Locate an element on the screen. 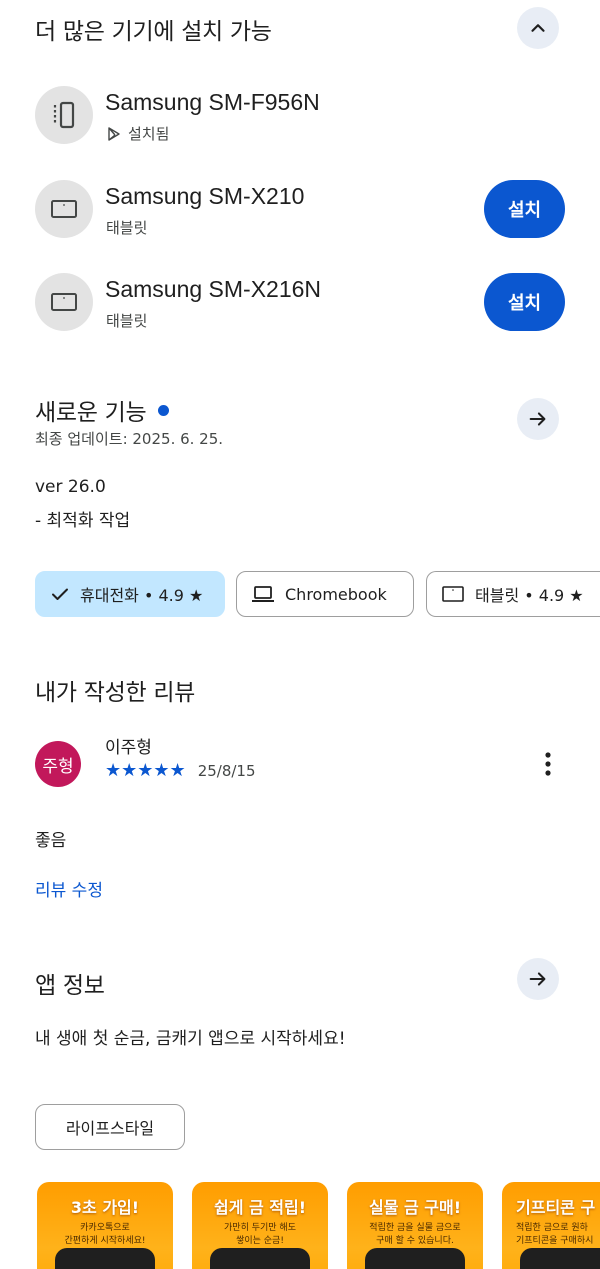 Image resolution: width=600 pixels, height=1269 pixels. devices-section-title: 더 많은 기기에 설치 가능 is located at coordinates (153, 32).